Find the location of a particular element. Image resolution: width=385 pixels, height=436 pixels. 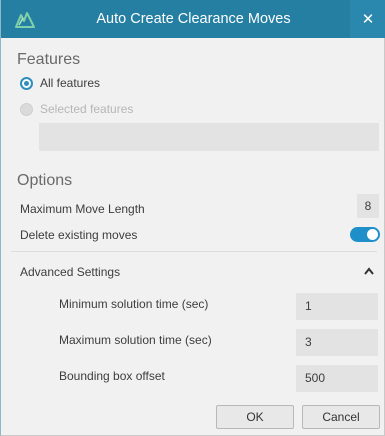

min-solution-time-label: Minimum solution time (sec) is located at coordinates (134, 304).